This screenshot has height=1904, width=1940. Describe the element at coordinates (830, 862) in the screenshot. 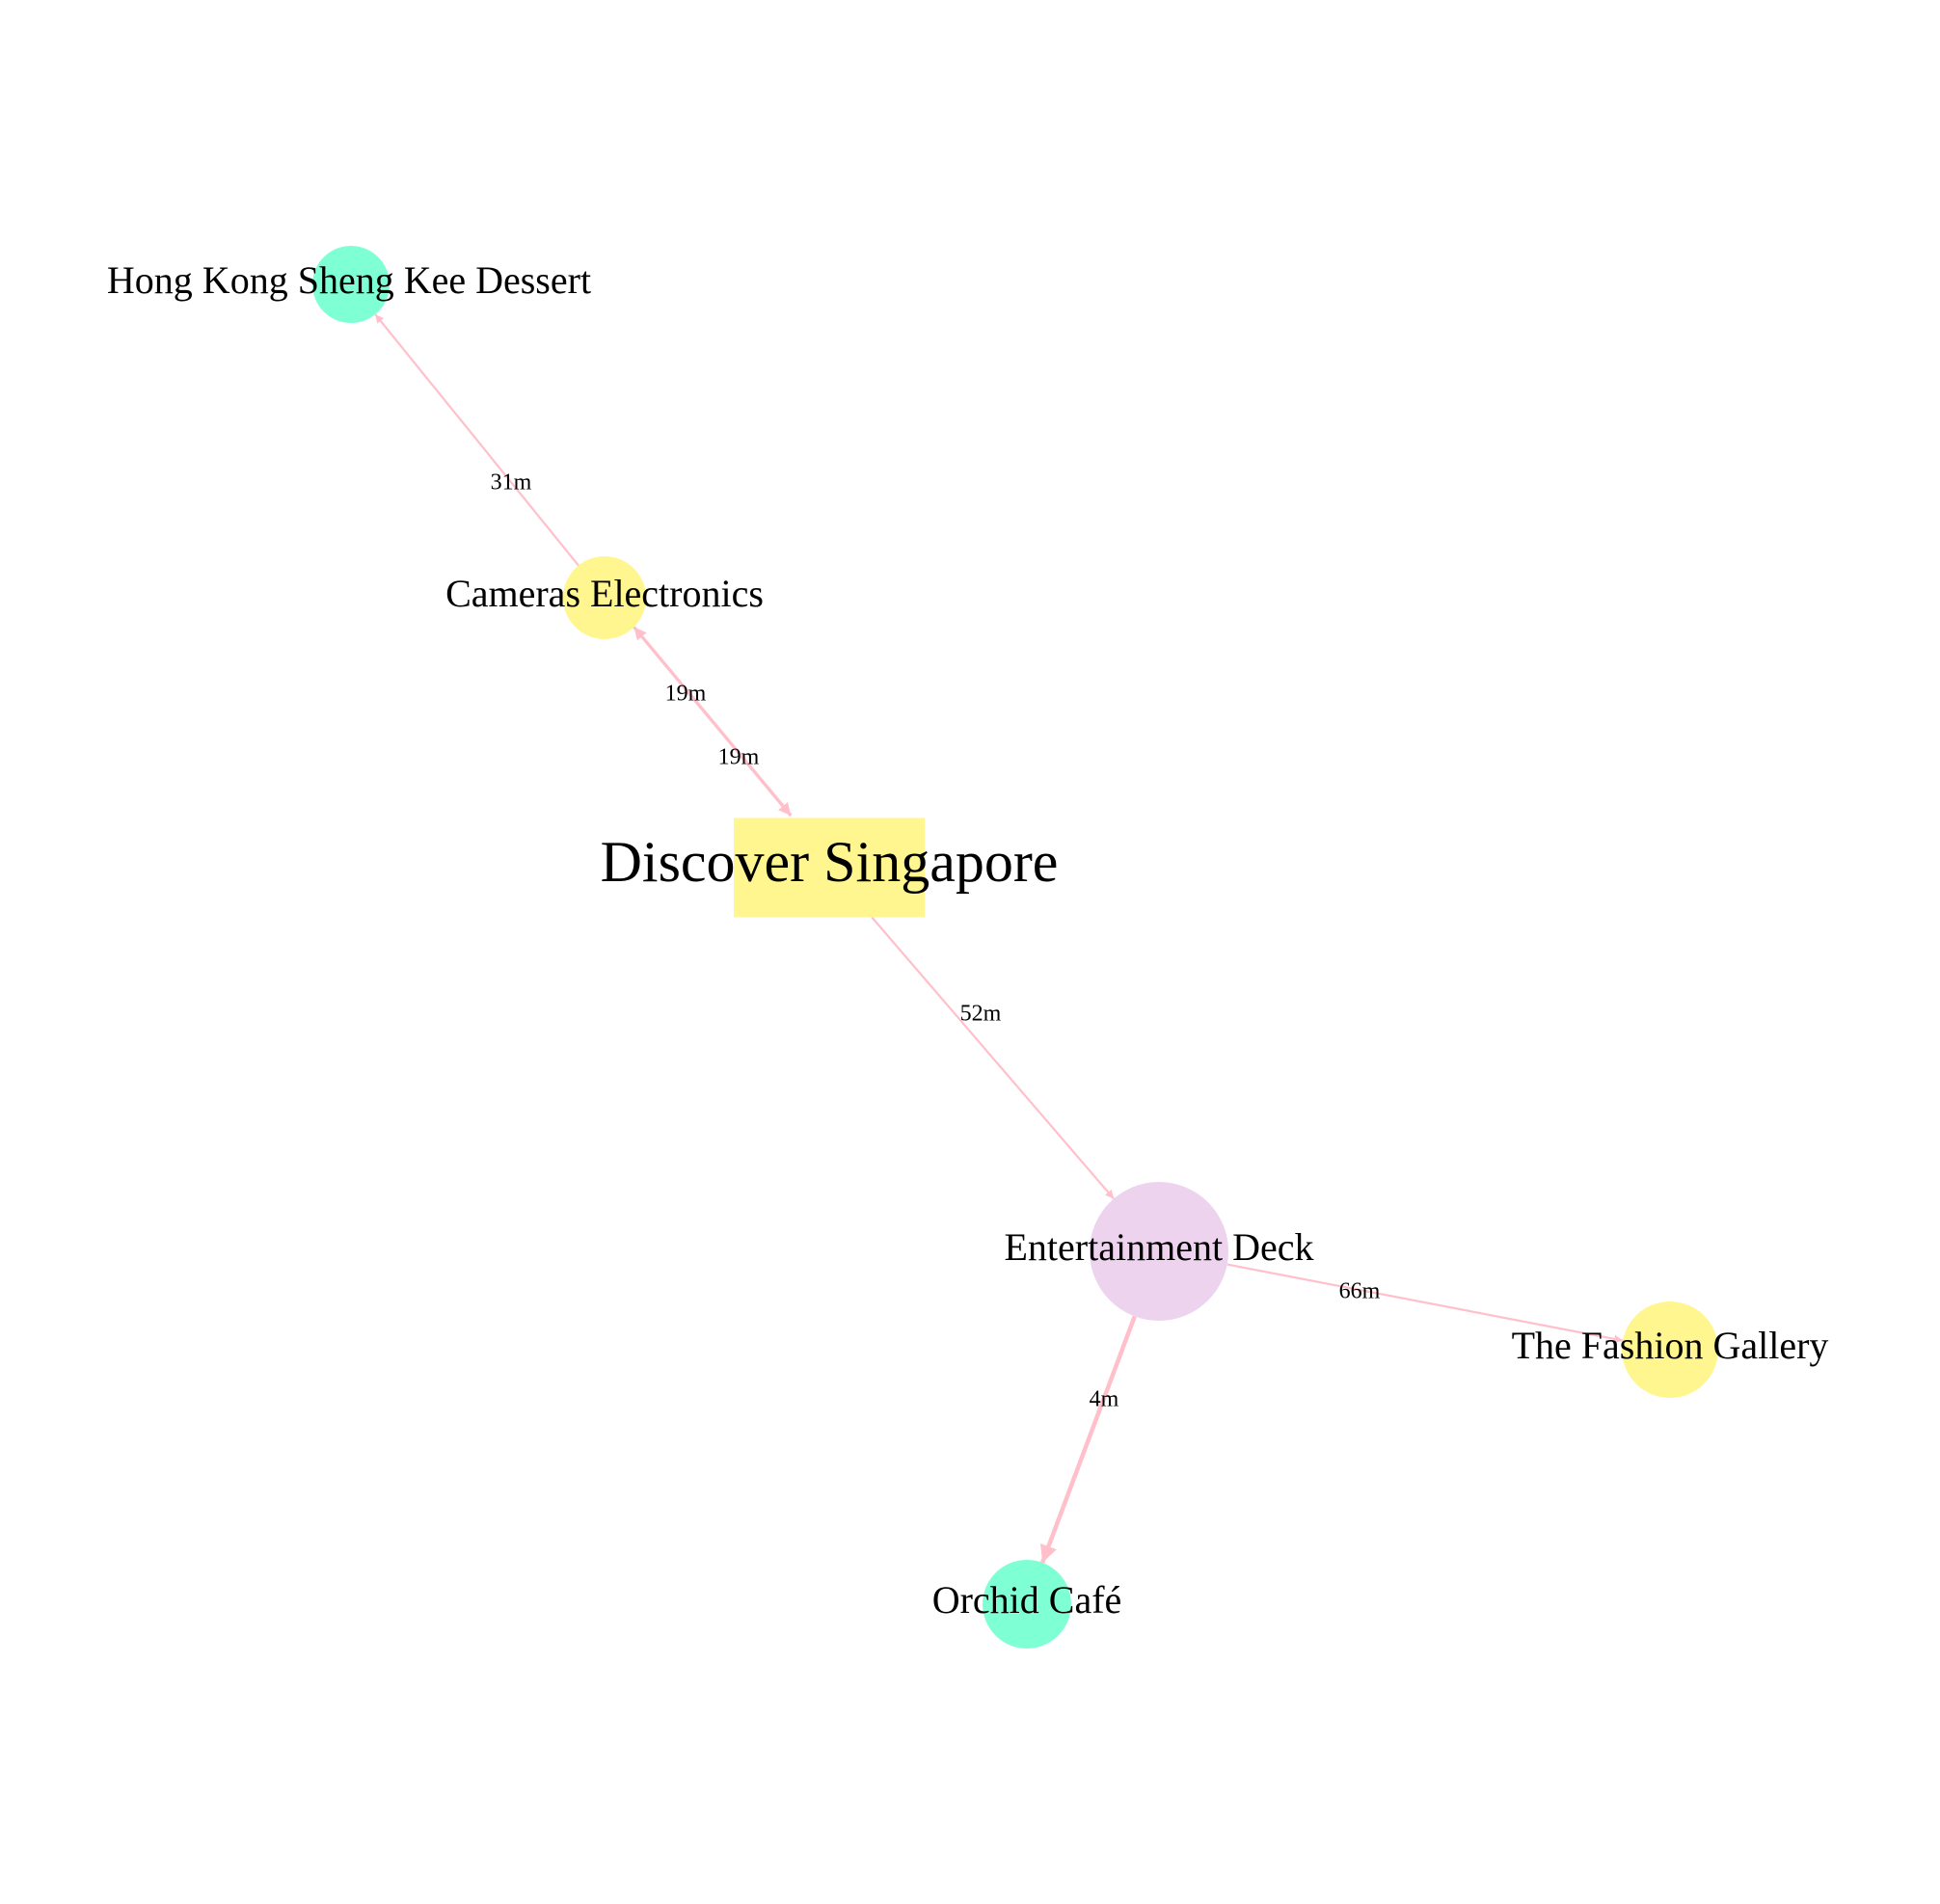

I see `node-label-discover: Discover Singapore` at that location.